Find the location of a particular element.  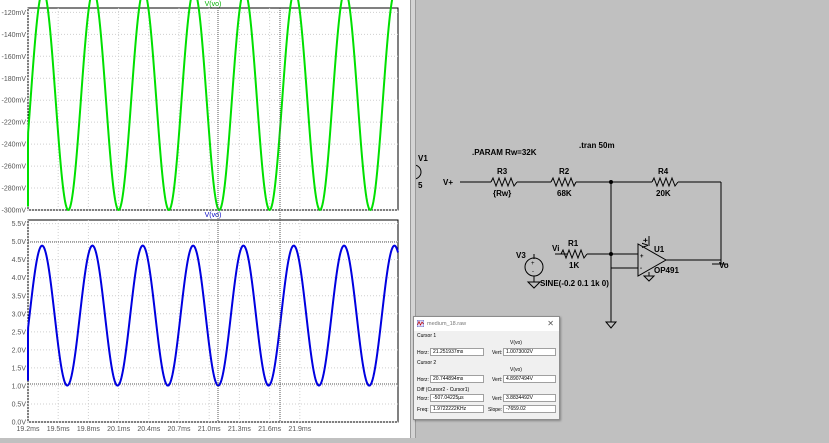

slope-label: Slope: is located at coordinates (495, 410).